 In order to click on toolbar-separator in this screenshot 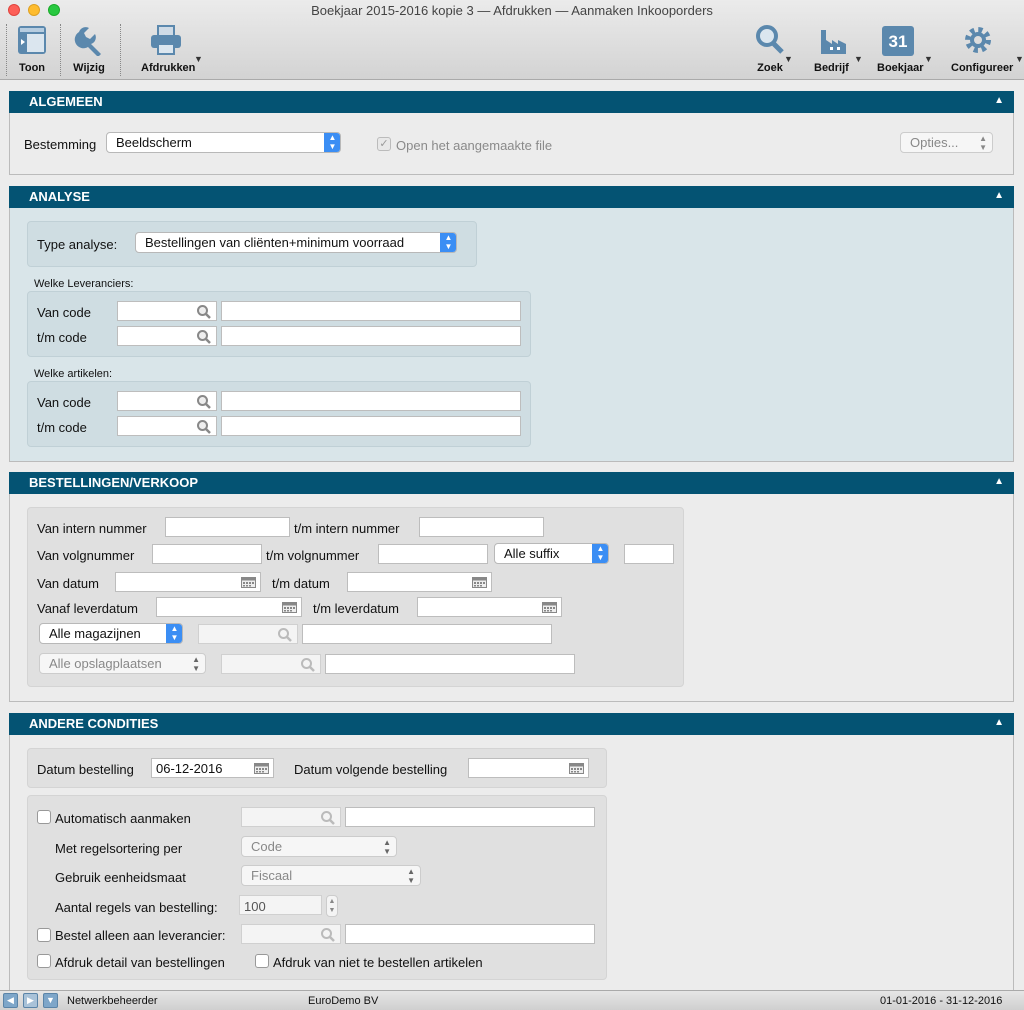, I will do `click(120, 50)`.